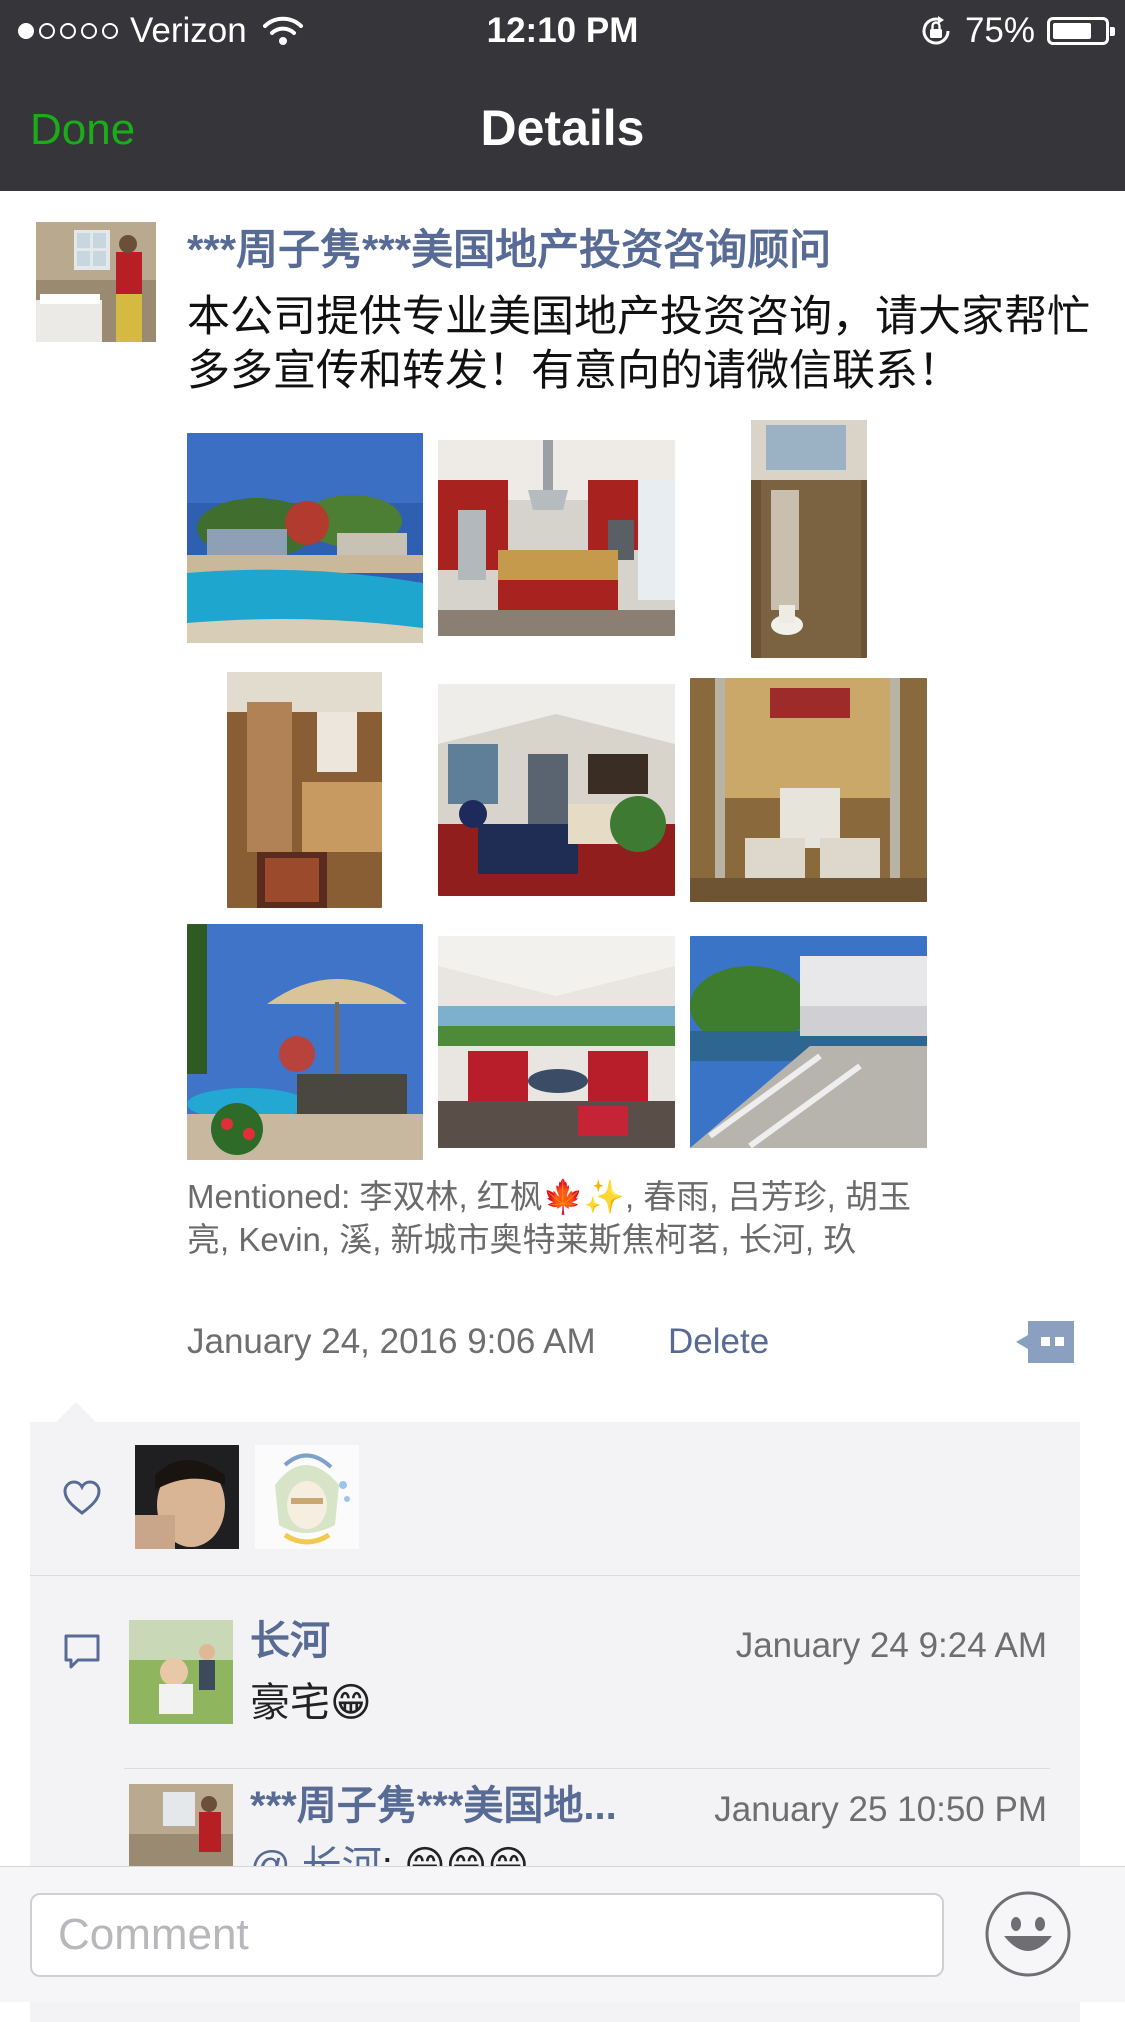  I want to click on photo-patio-umbrella, so click(305, 1042).